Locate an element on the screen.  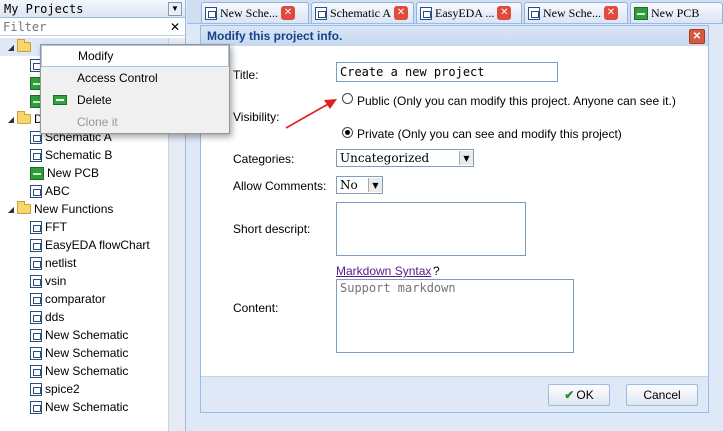
tree-item: spice2 is located at coordinates (84, 389).